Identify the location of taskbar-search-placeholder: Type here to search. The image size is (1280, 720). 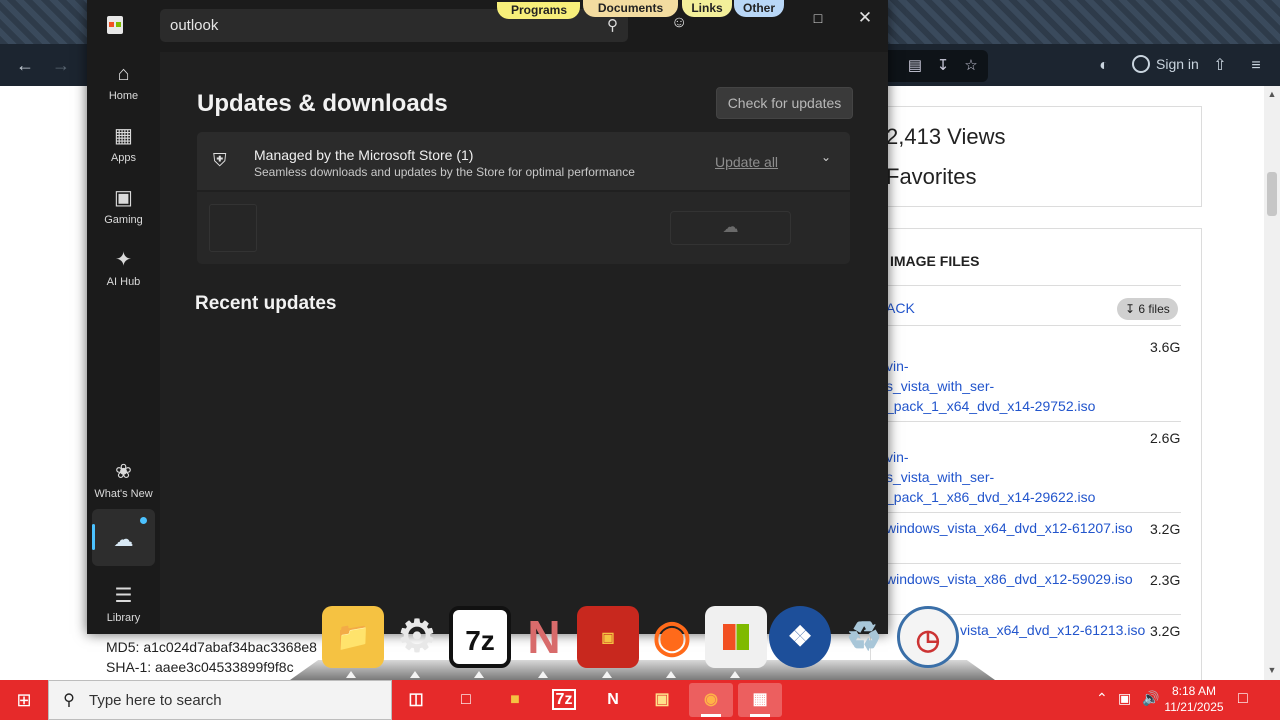
(155, 700).